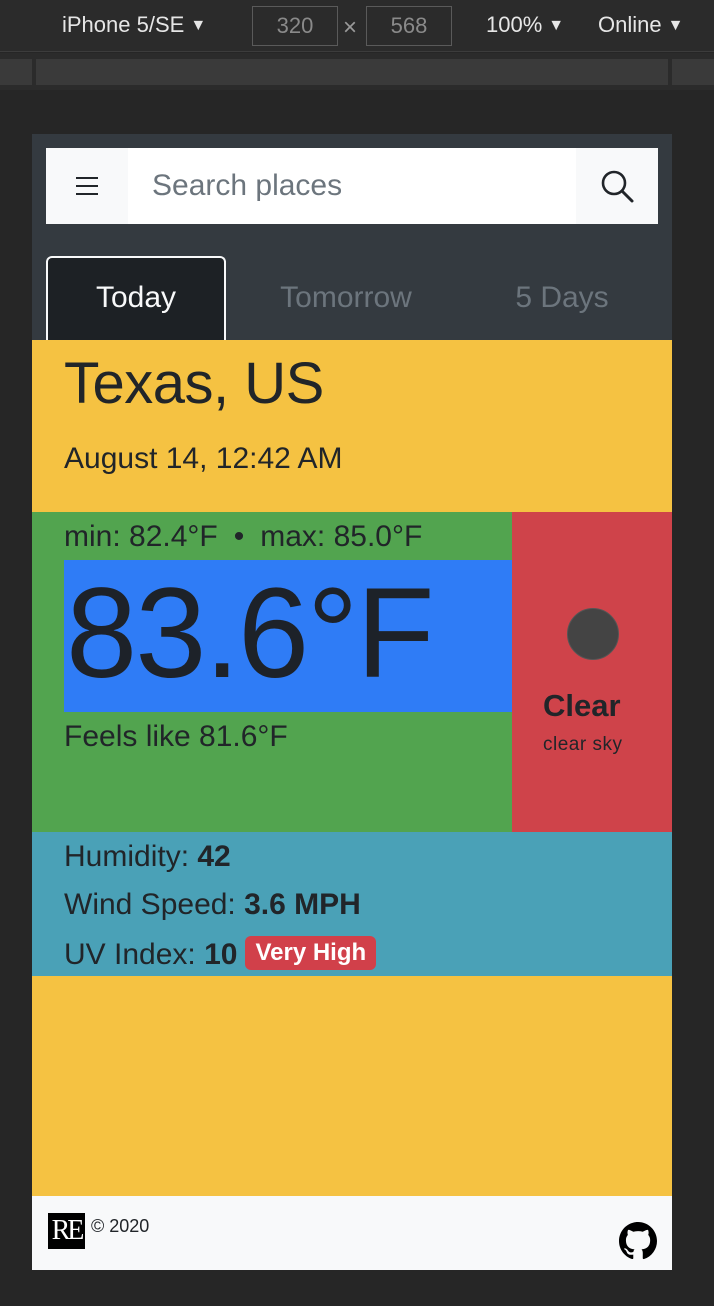 The width and height of the screenshot is (714, 1306). What do you see at coordinates (203, 458) in the screenshot?
I see `location-datetime: August 14, 12:42 AM` at bounding box center [203, 458].